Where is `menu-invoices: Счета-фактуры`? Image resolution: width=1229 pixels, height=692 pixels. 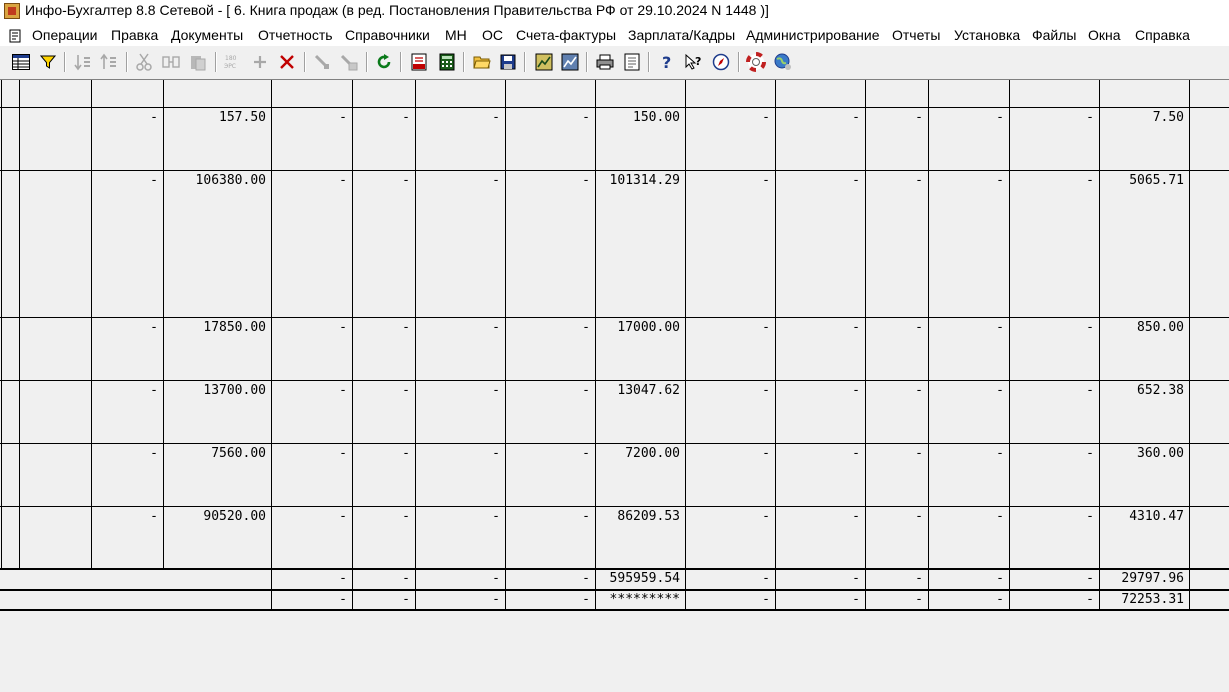
menu-invoices: Счета-фактуры is located at coordinates (566, 35).